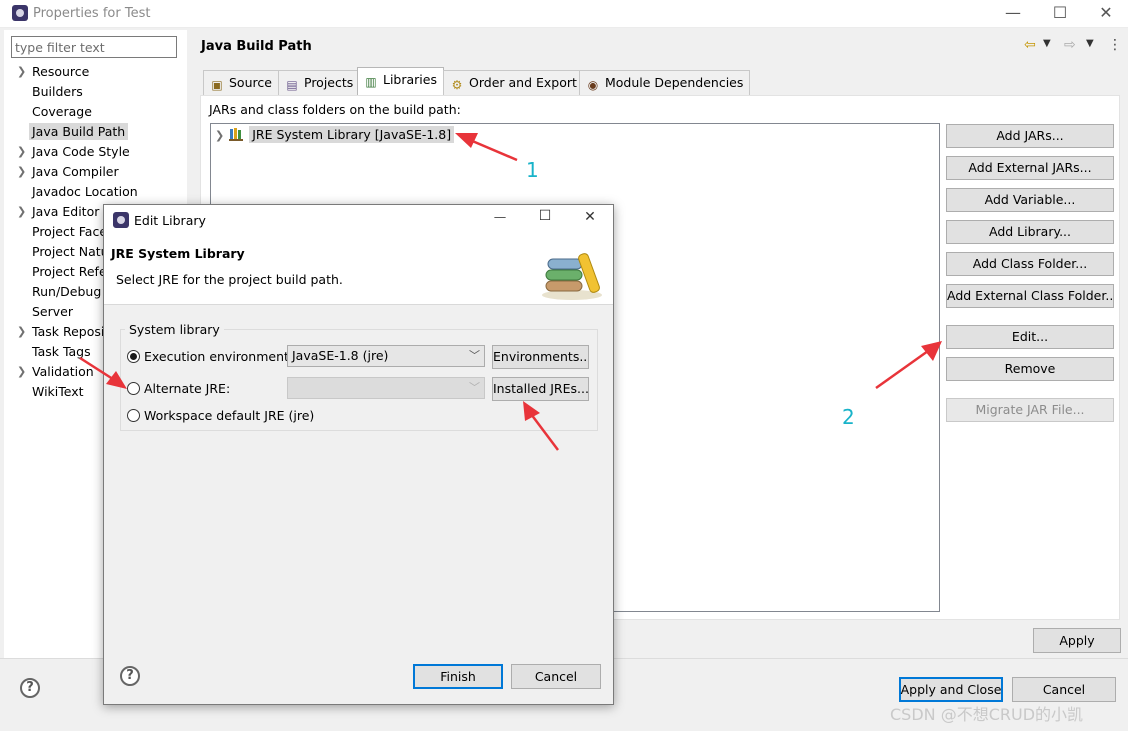  Describe the element at coordinates (103, 372) in the screenshot. I see `arrow-to-alternate-jre` at that location.